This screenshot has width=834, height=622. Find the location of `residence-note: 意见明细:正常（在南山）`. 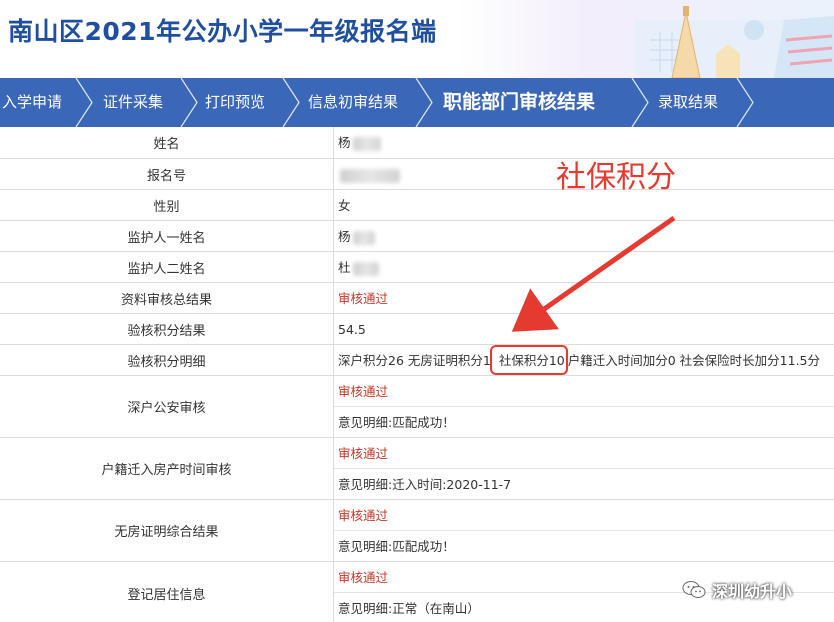

residence-note: 意见明细:正常（在南山） is located at coordinates (409, 608).